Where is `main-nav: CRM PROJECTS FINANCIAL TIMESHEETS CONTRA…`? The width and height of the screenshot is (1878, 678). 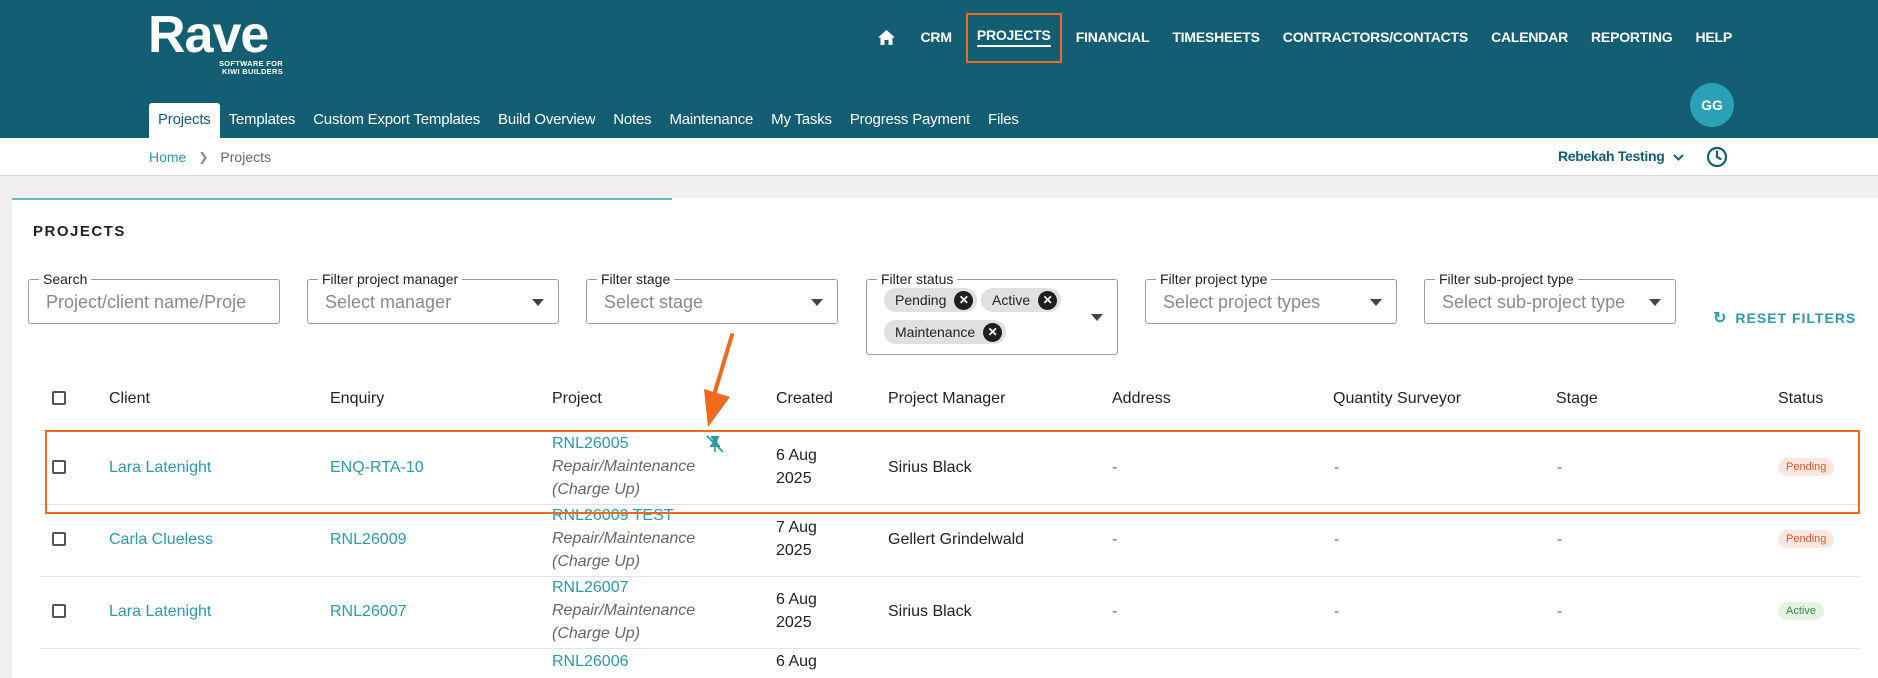
main-nav: CRM PROJECTS FINANCIAL TIMESHEETS CONTRA… is located at coordinates (1304, 38).